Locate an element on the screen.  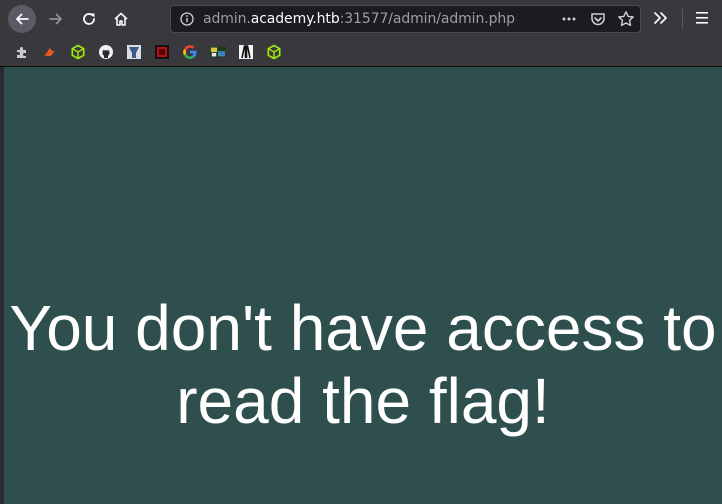
bookmark-image-icon is located at coordinates (218, 52).